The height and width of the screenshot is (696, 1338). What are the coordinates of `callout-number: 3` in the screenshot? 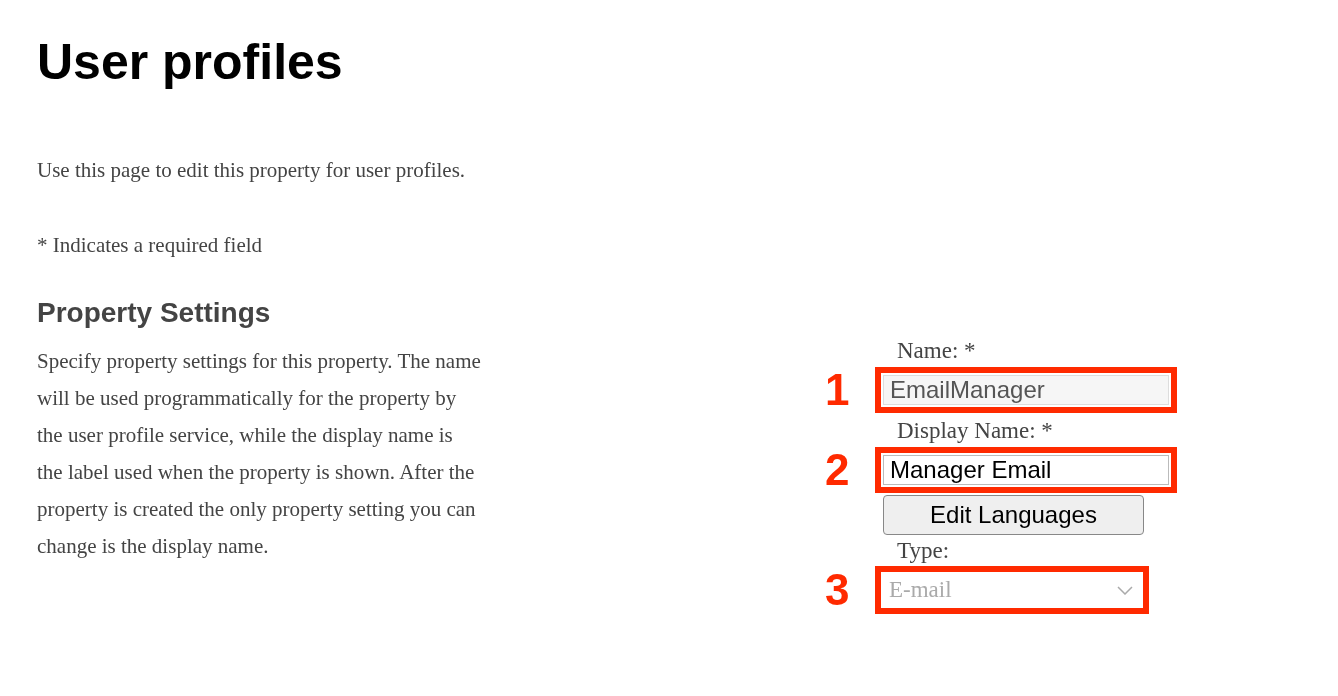 It's located at (838, 590).